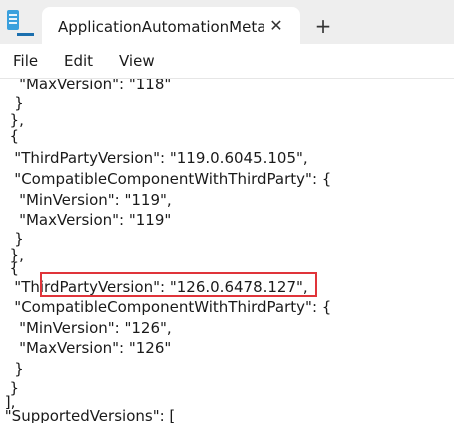 This screenshot has width=454, height=423. I want to click on tab-strip: ApplicationAutomationMetadata.j ✕ +, so click(227, 22).